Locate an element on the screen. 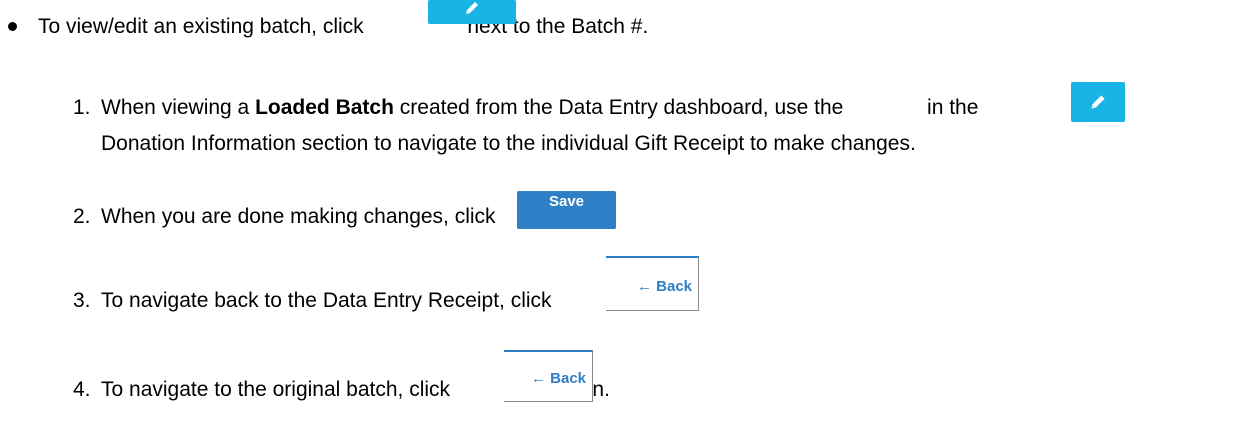 The height and width of the screenshot is (421, 1255). step-1-number: 1. is located at coordinates (82, 107).